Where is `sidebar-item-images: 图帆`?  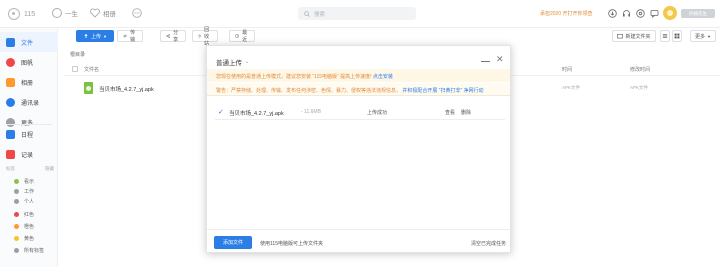
sidebar-item-images: 图帆 is located at coordinates (29, 62).